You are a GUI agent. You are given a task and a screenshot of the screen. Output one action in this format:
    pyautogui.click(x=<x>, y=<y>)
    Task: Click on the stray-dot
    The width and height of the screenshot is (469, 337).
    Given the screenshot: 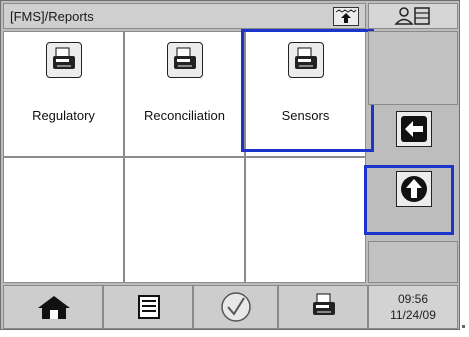 What is the action you would take?
    pyautogui.click(x=463, y=326)
    